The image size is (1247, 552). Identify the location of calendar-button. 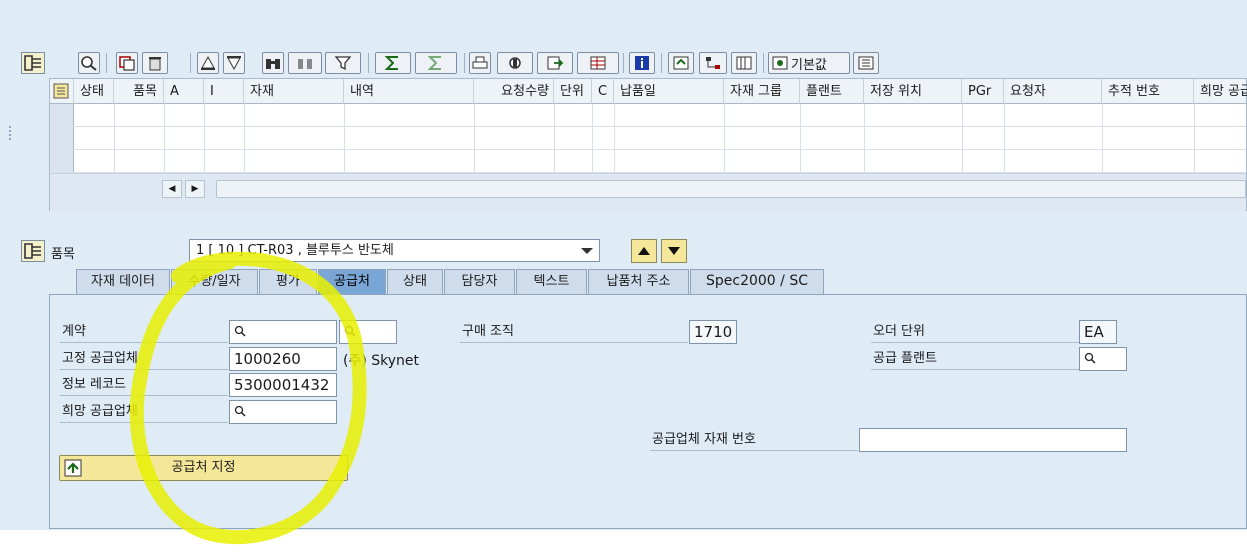
(744, 63).